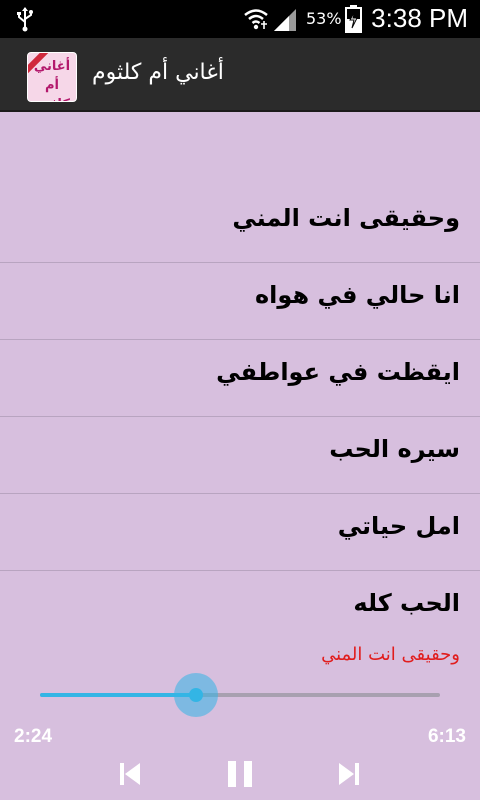 The image size is (480, 800). I want to click on seek-progress, so click(118, 695).